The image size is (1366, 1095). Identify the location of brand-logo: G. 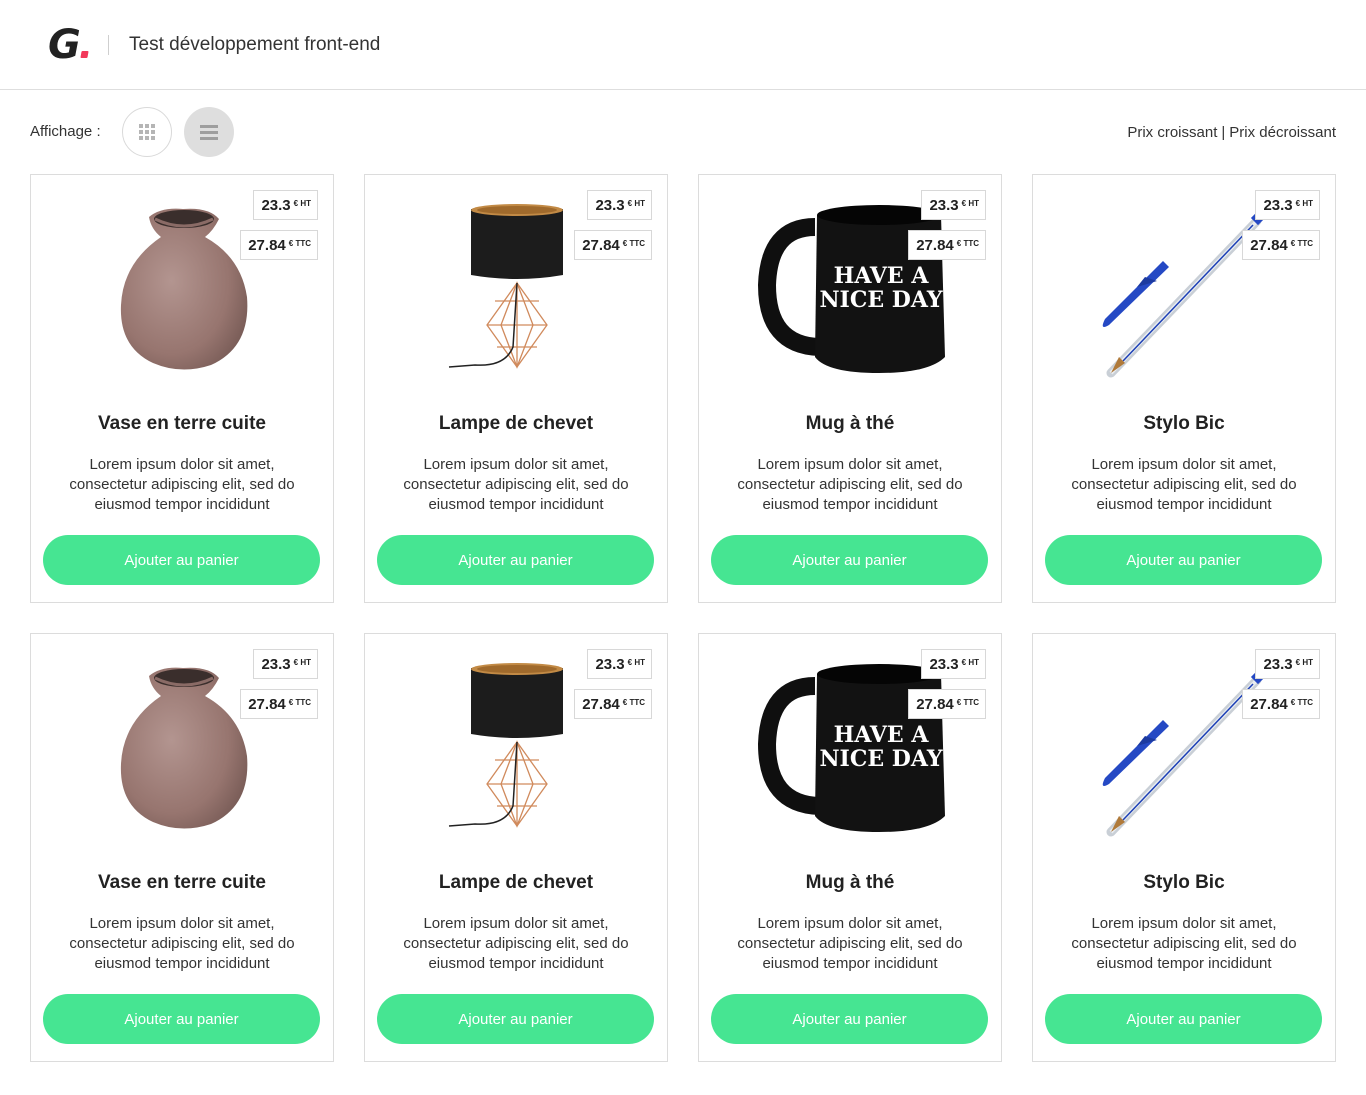
(70, 45).